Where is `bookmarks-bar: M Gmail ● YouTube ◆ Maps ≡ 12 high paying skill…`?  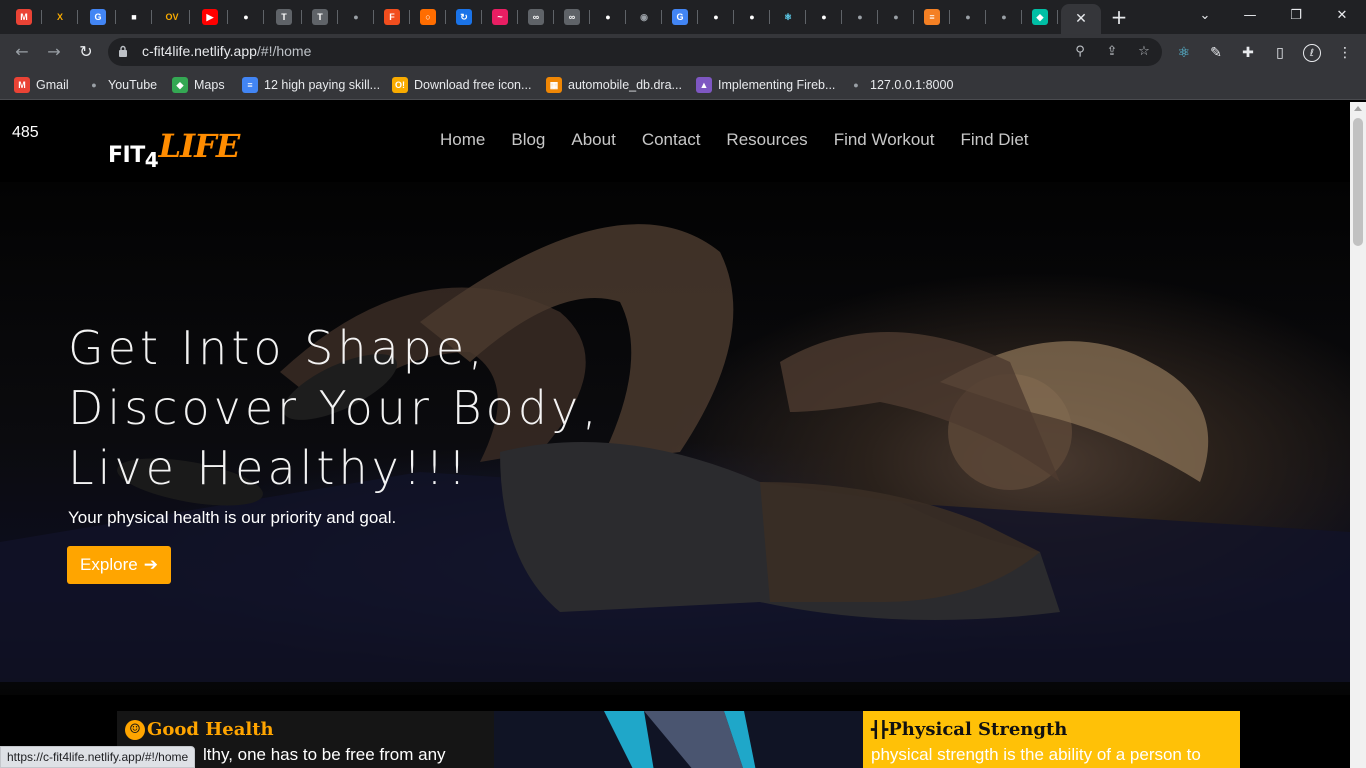
bookmarks-bar: M Gmail ● YouTube ◆ Maps ≡ 12 high paying skill… is located at coordinates (683, 85).